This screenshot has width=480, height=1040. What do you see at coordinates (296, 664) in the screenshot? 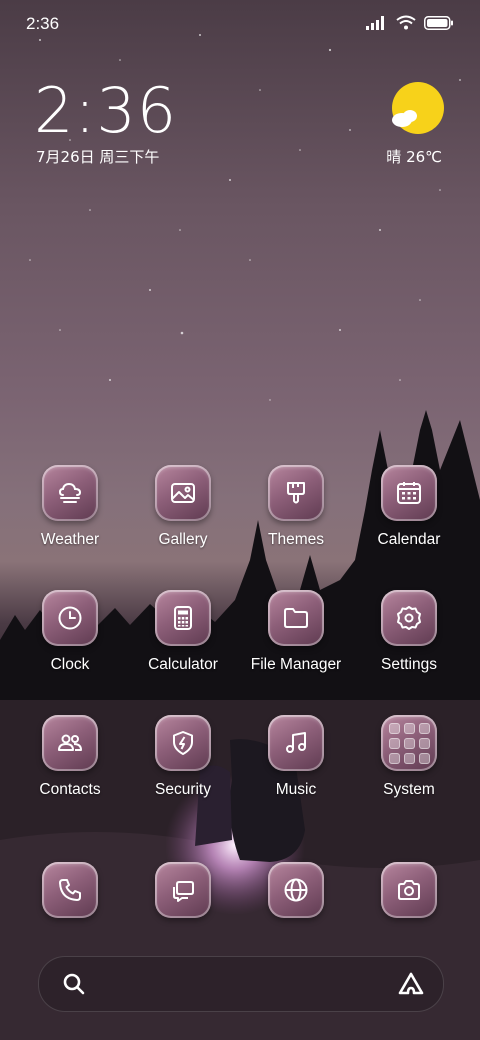
I see `app-label: File Manager` at bounding box center [296, 664].